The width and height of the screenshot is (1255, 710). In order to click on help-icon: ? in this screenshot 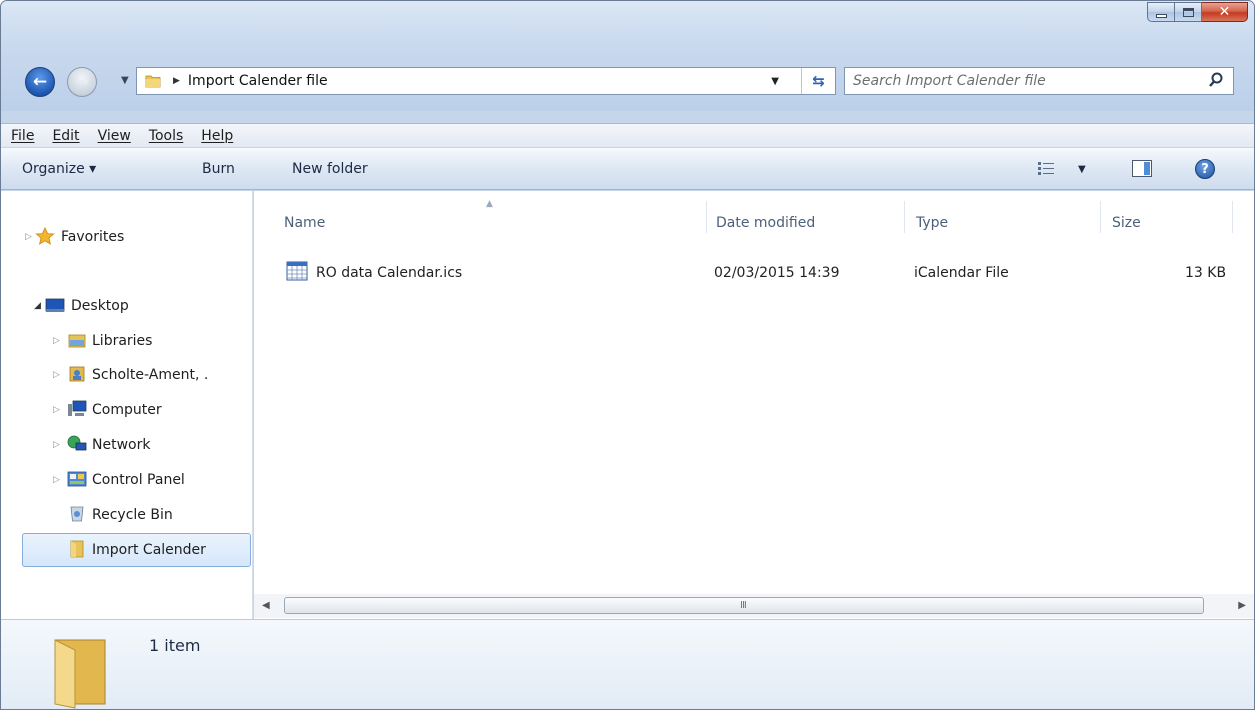, I will do `click(1205, 169)`.